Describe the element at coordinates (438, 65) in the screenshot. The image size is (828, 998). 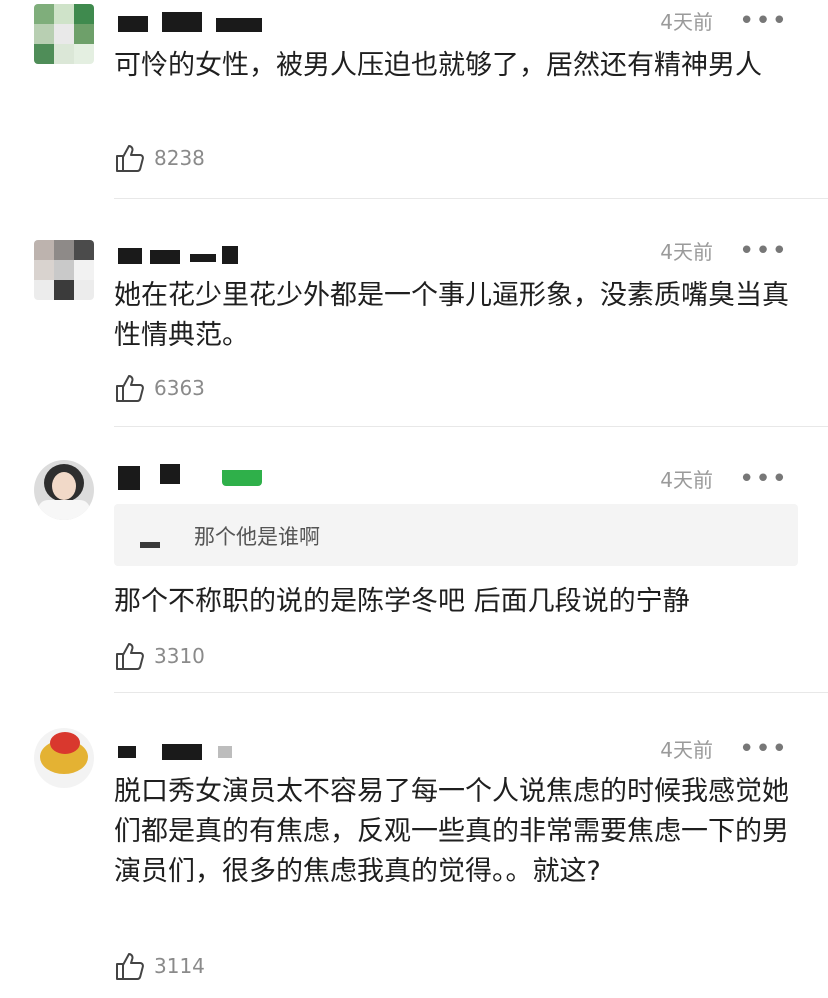
I see `comment-text: 可怜的女性，被男人压迫也就够了，居然还有精神男人` at that location.